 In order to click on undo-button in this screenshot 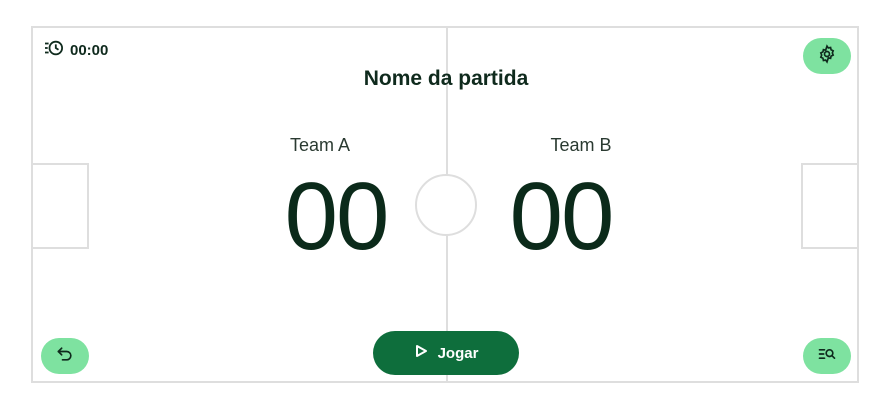, I will do `click(65, 356)`.